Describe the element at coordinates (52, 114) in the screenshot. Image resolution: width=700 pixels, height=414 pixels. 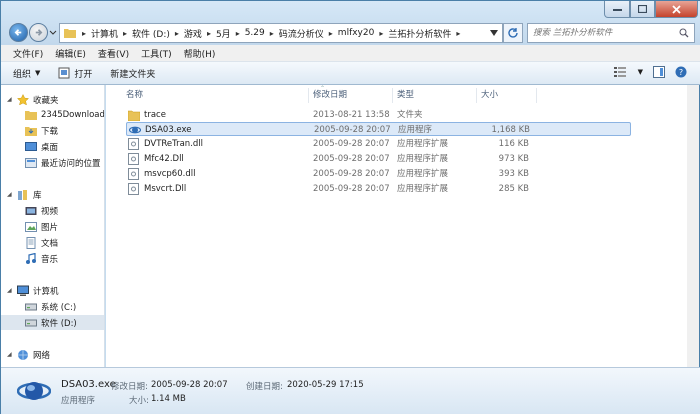
I see `sidebar-item-2345downloads: 2345Downloads` at that location.